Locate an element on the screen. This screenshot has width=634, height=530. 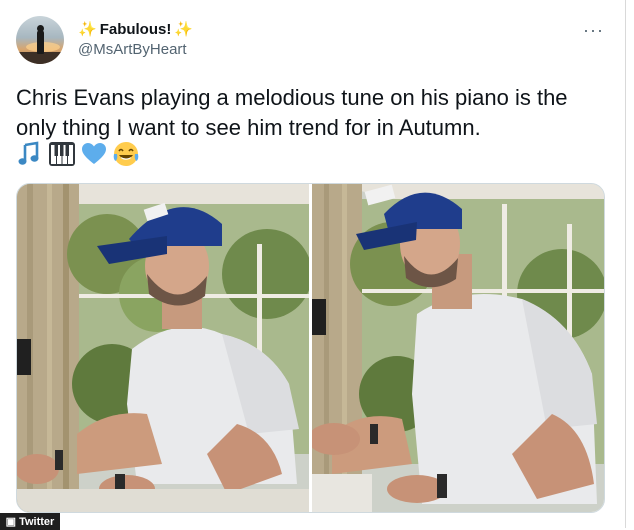
author-avatar is located at coordinates (40, 40).